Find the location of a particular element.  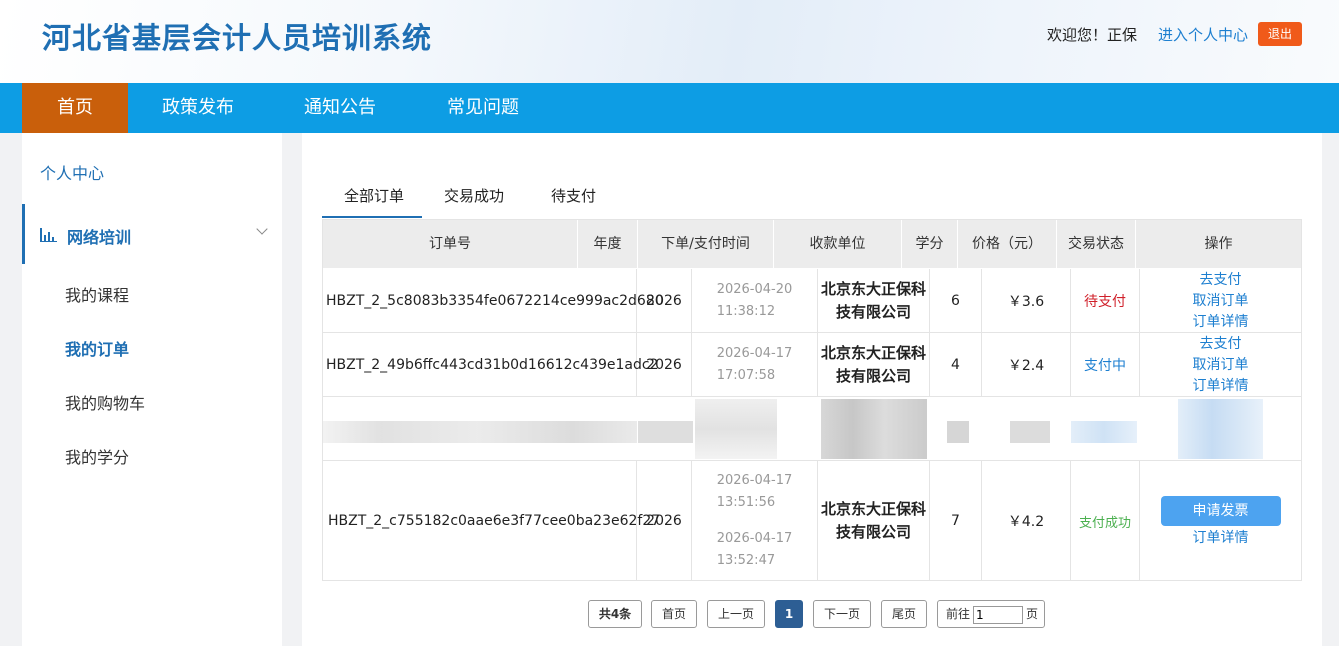

blurred-row is located at coordinates (812, 429).